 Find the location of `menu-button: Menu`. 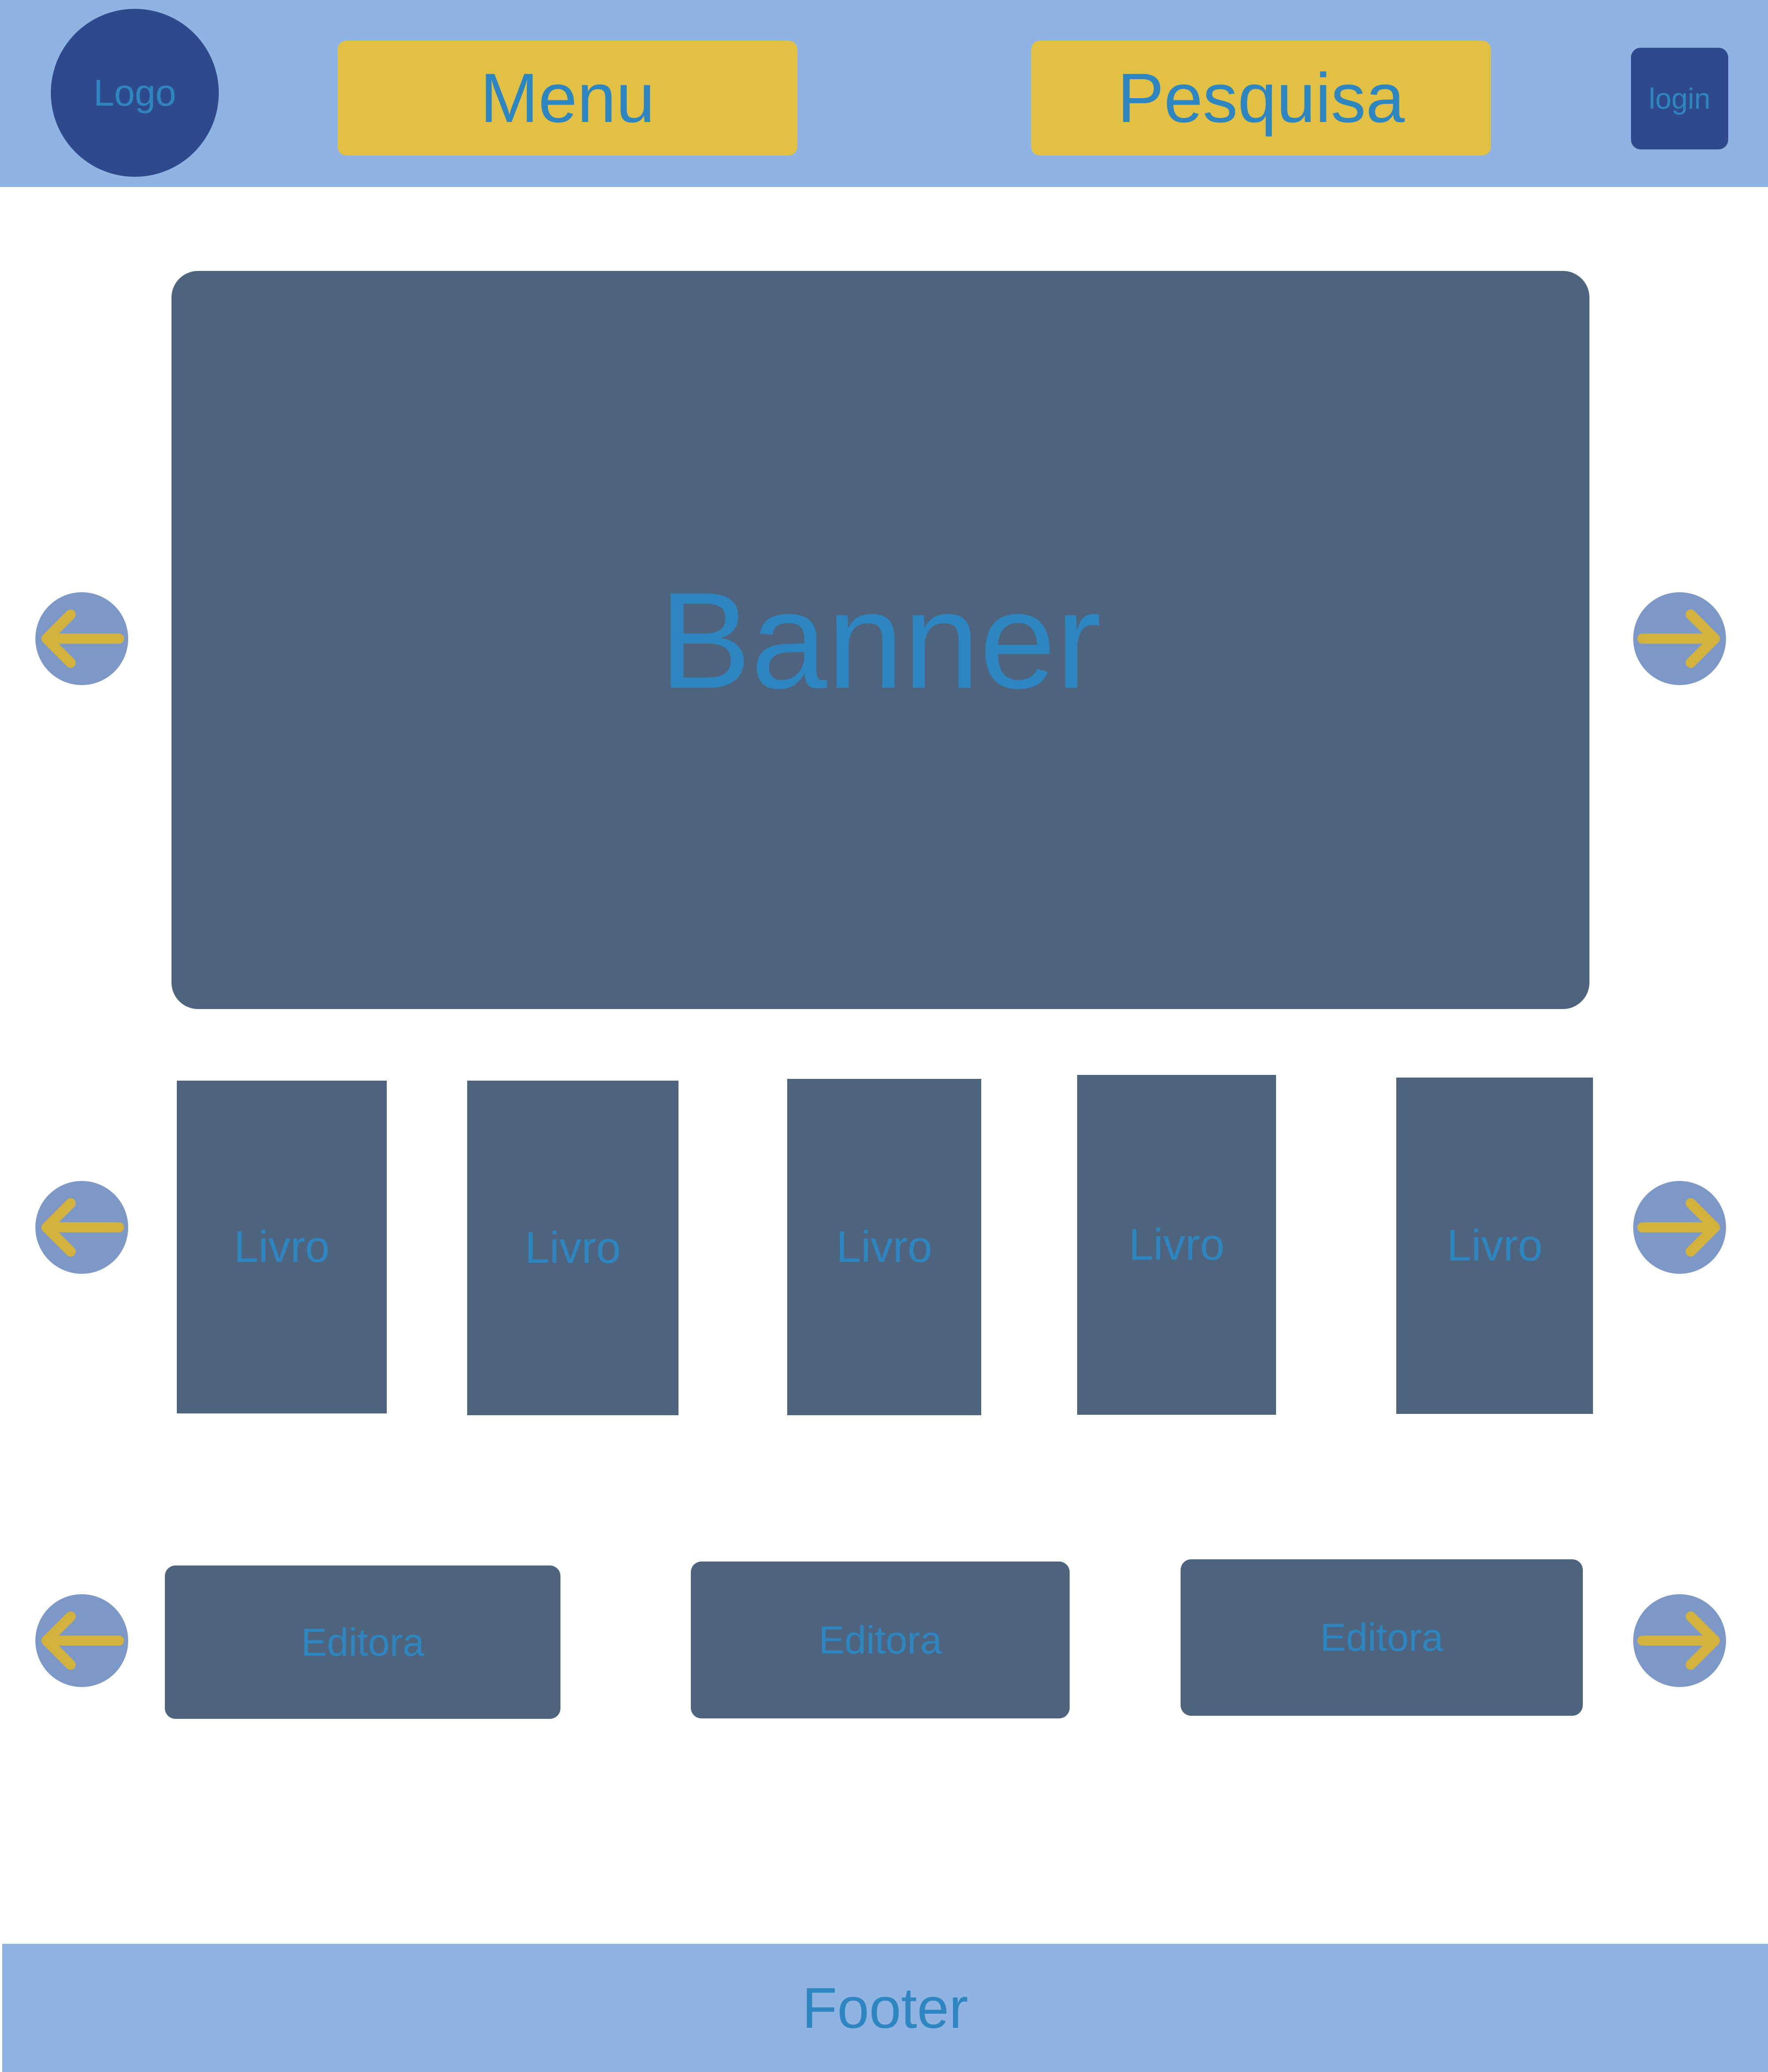

menu-button: Menu is located at coordinates (567, 99).